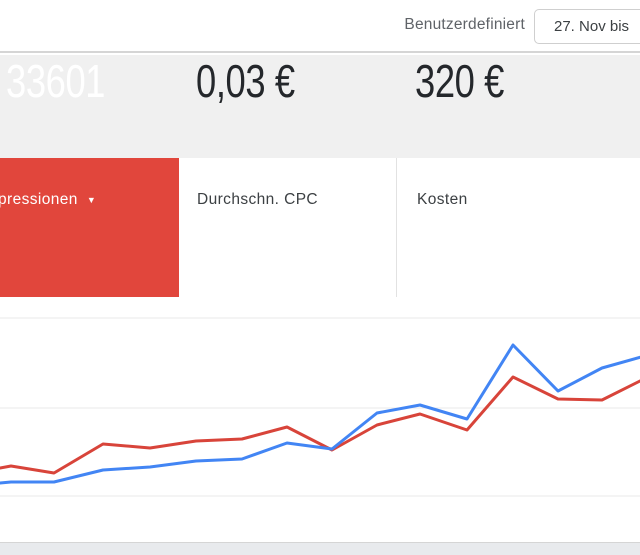 This screenshot has width=640, height=555. Describe the element at coordinates (245, 81) in the screenshot. I see `scorecard-avg-cpc-value: 0,03 €` at that location.